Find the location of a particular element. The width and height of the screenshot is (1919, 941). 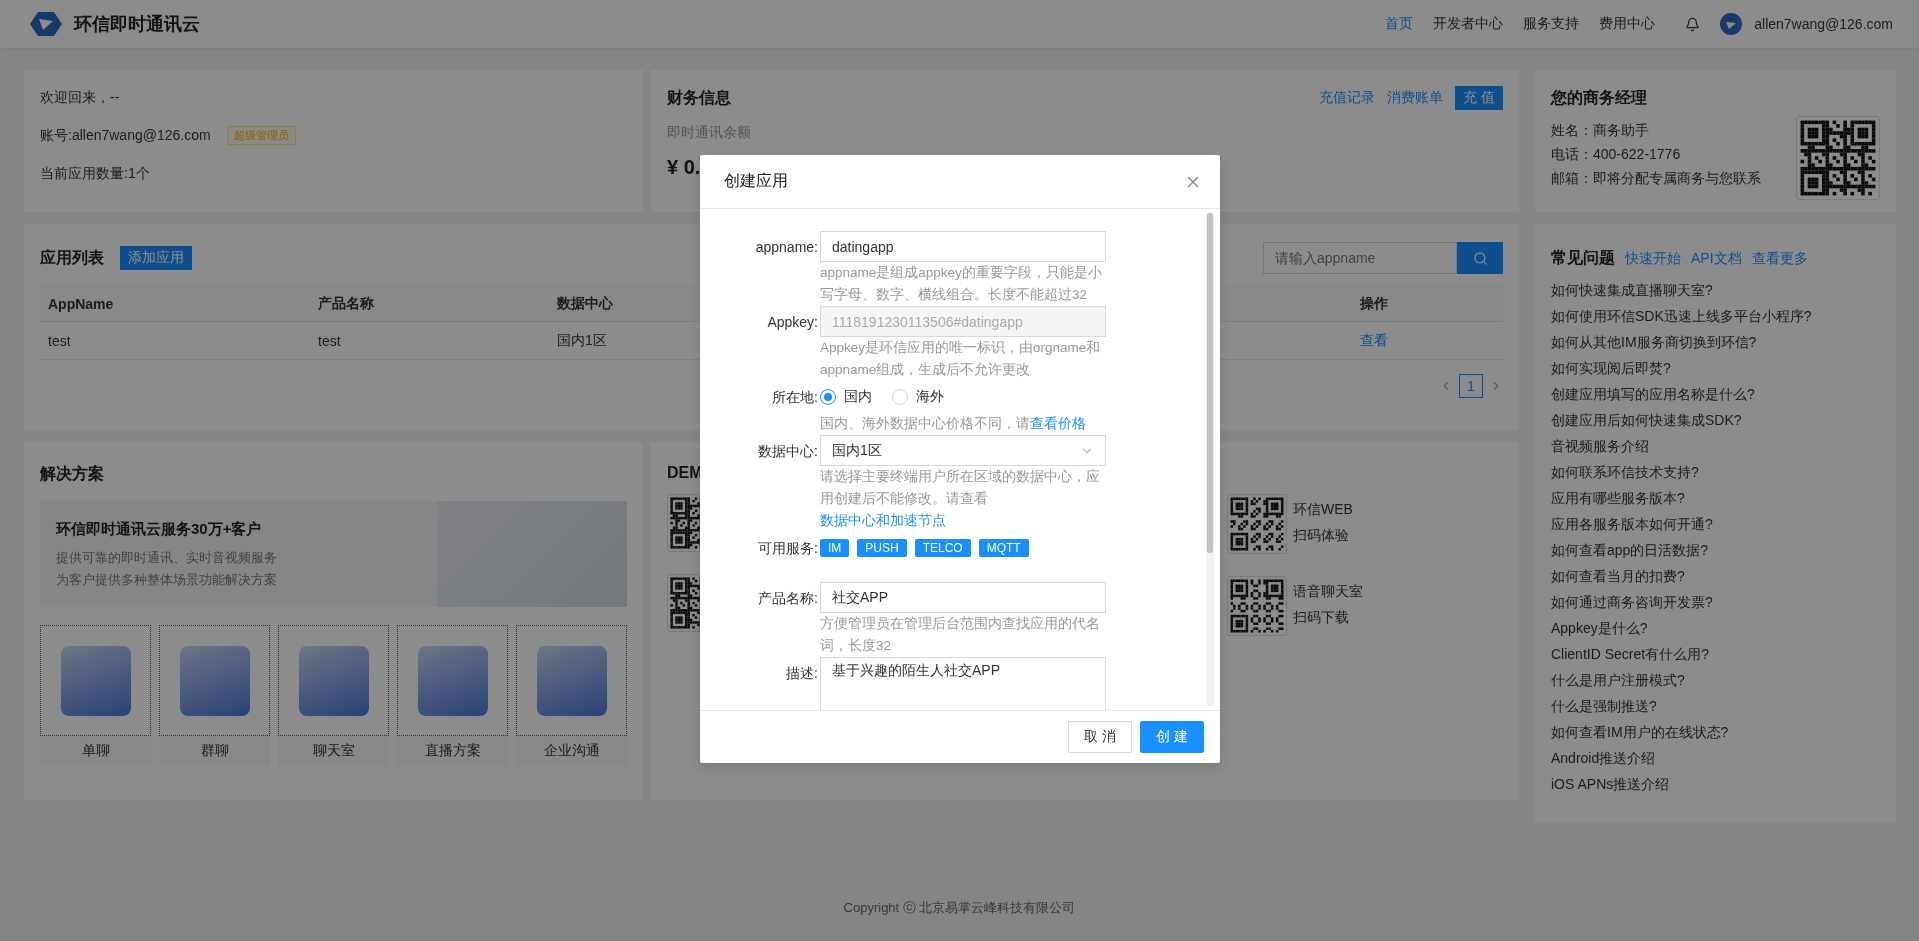

field-label: 产品名称: is located at coordinates (787, 598).